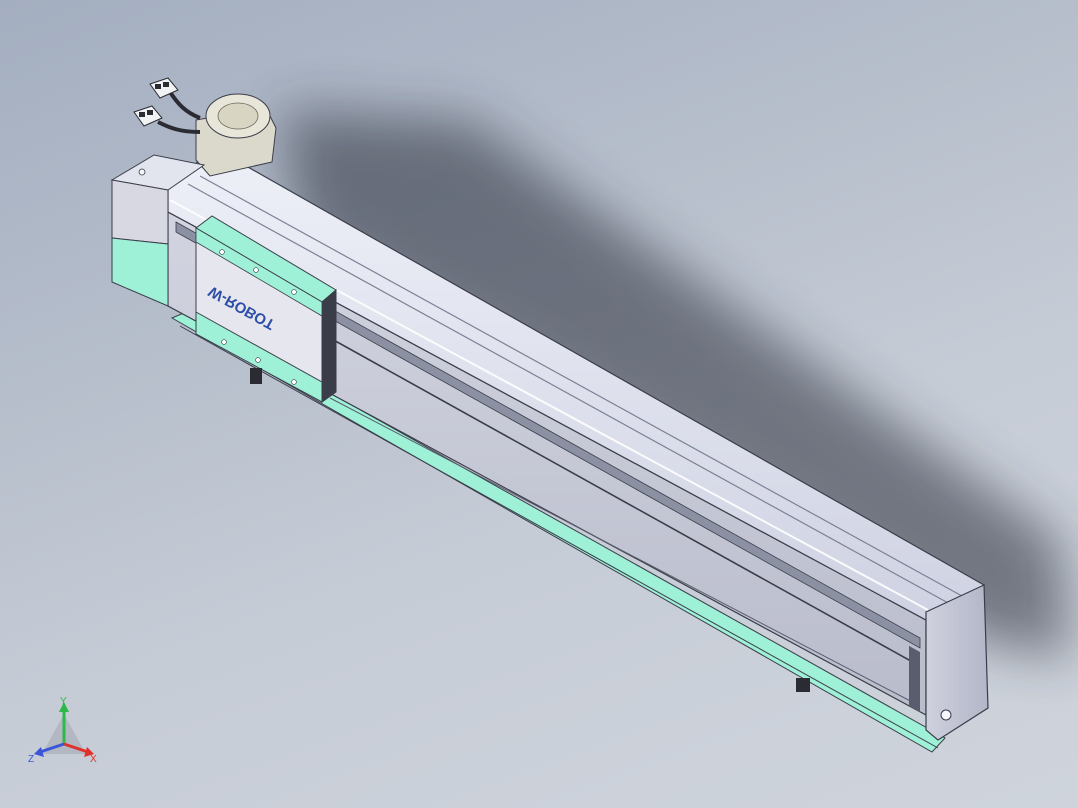 Image resolution: width=1078 pixels, height=808 pixels. I want to click on end-cap-plate, so click(914, 678).